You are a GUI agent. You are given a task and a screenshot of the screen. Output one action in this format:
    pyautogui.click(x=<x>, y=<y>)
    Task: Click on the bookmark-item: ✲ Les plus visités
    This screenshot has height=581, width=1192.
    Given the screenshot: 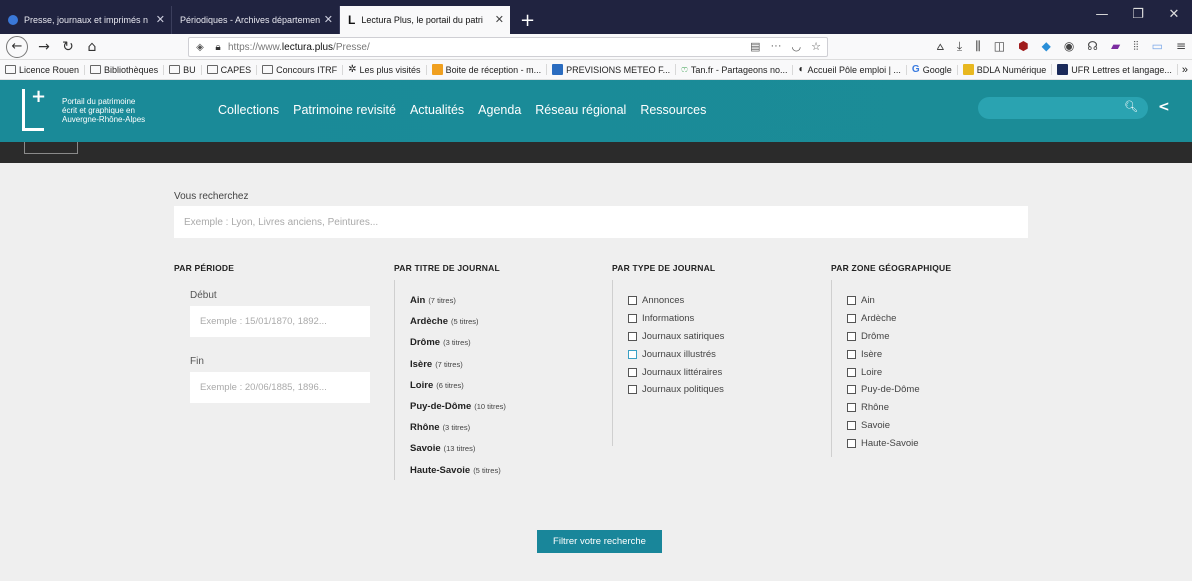 What is the action you would take?
    pyautogui.click(x=385, y=69)
    